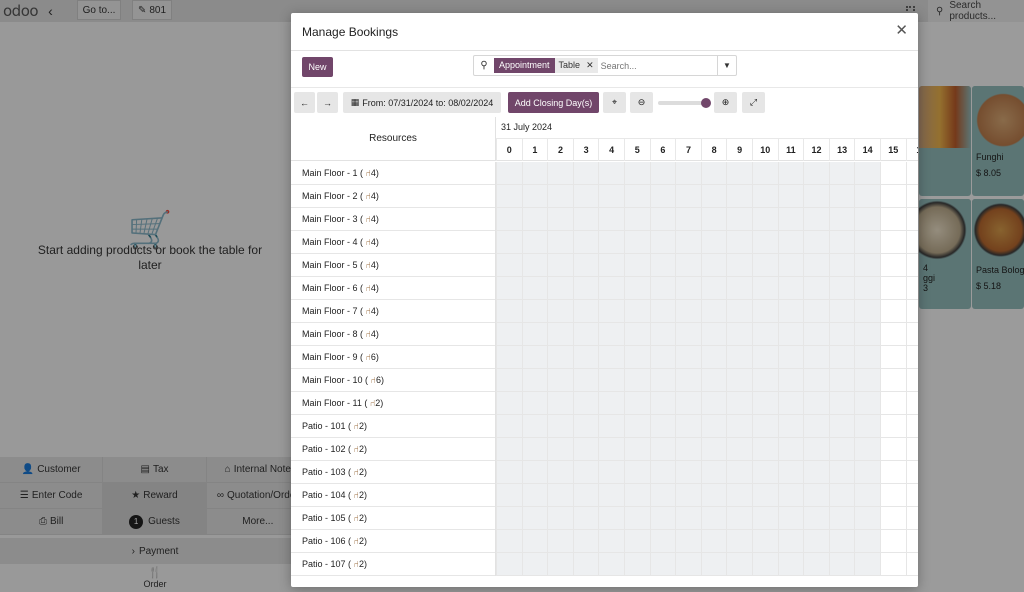 Image resolution: width=1024 pixels, height=592 pixels. What do you see at coordinates (393, 403) in the screenshot?
I see `resource-label: Main Floor - 11 ( ⑁2)` at bounding box center [393, 403].